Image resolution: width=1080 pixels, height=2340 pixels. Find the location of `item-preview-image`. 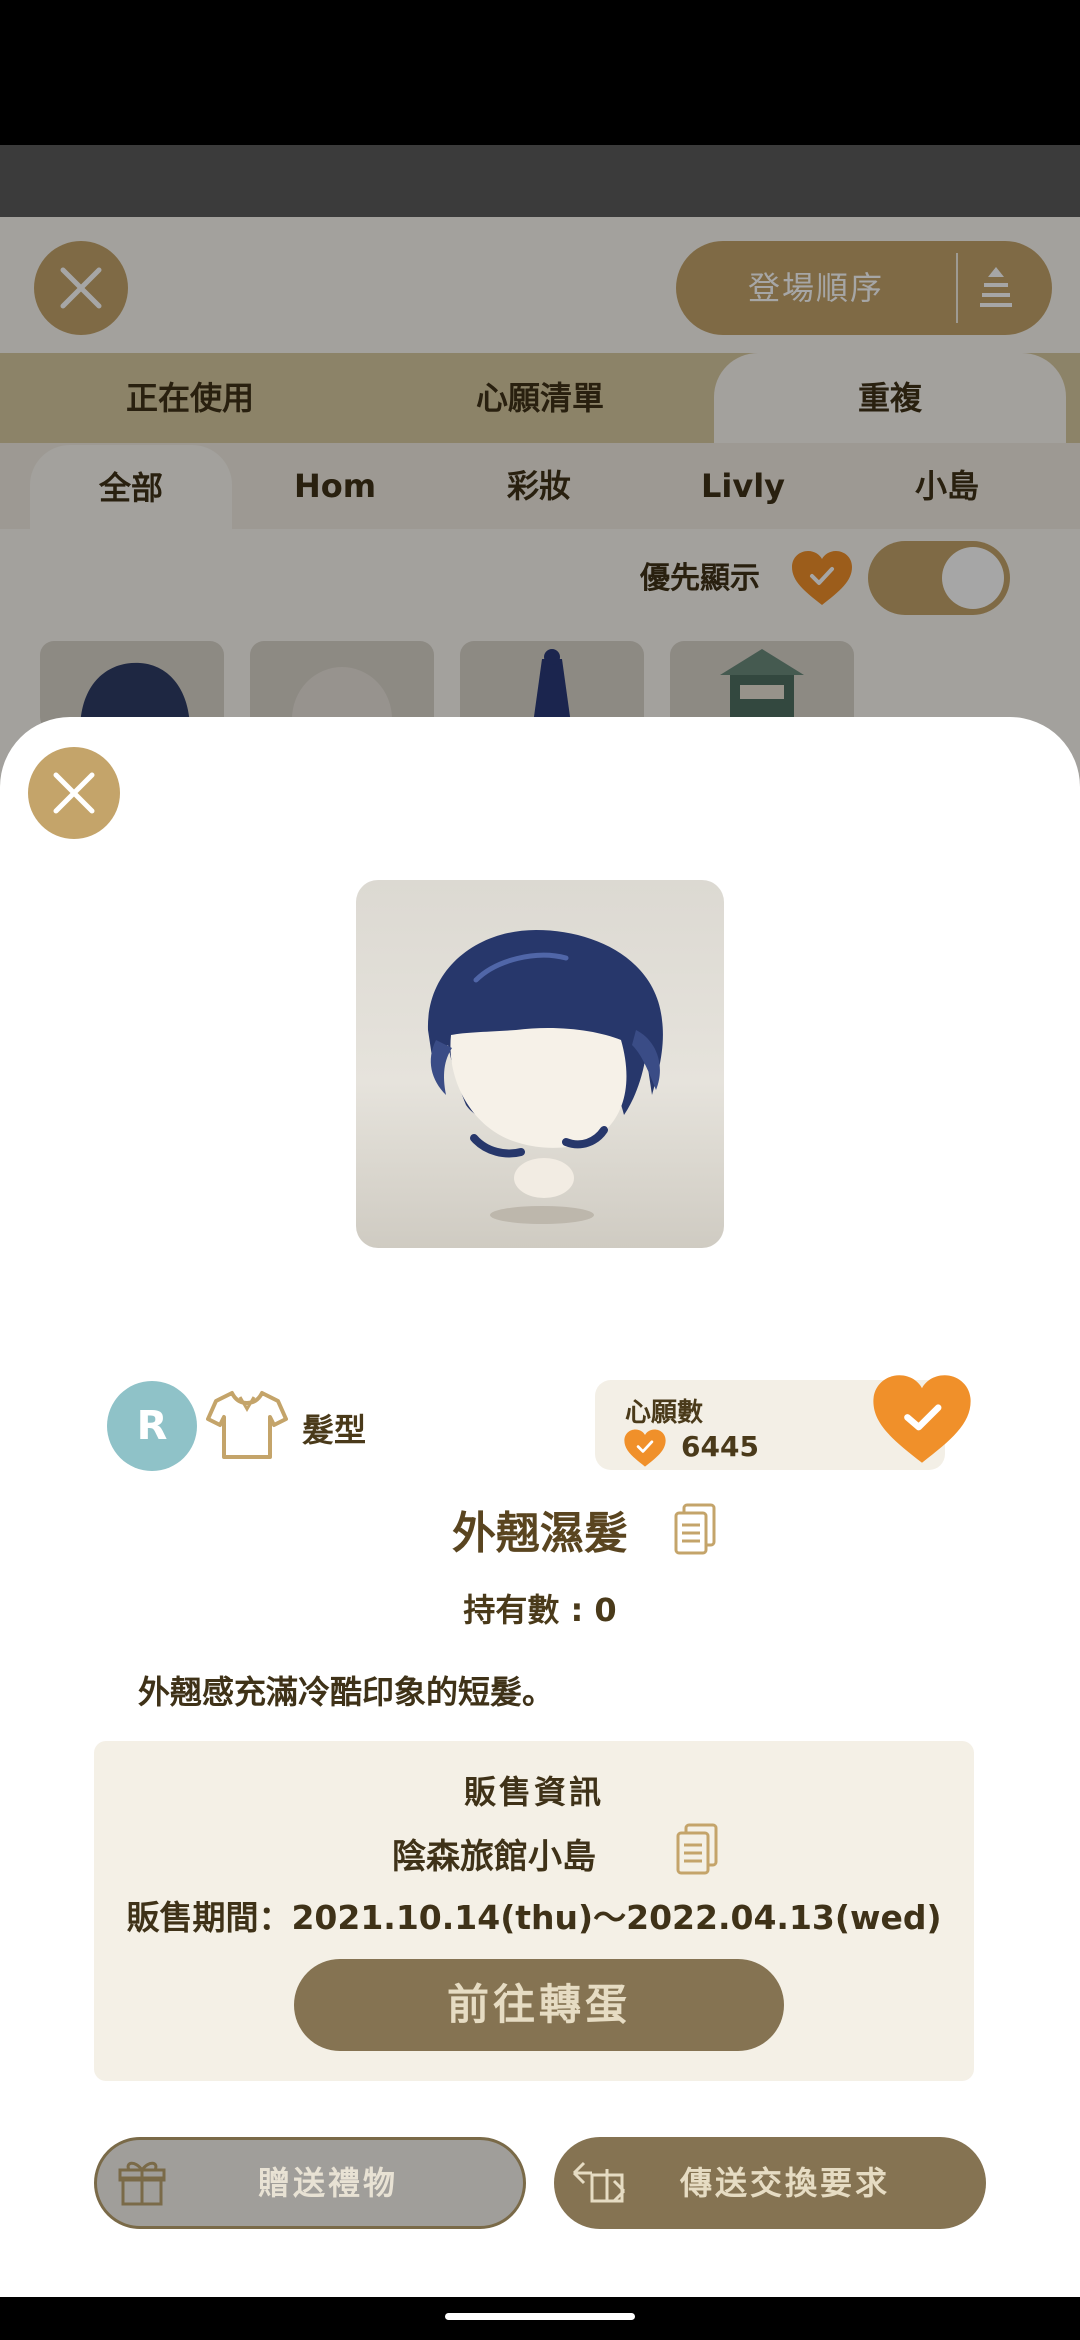

item-preview-image is located at coordinates (540, 1064).